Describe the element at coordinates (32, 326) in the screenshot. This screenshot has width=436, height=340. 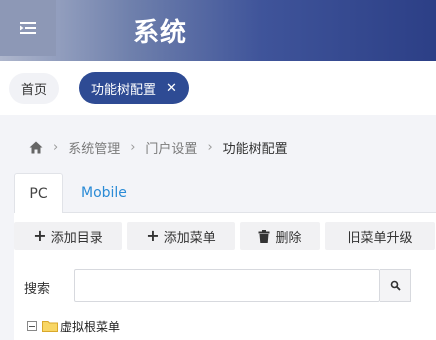
I see `collapse-toggle-icon` at that location.